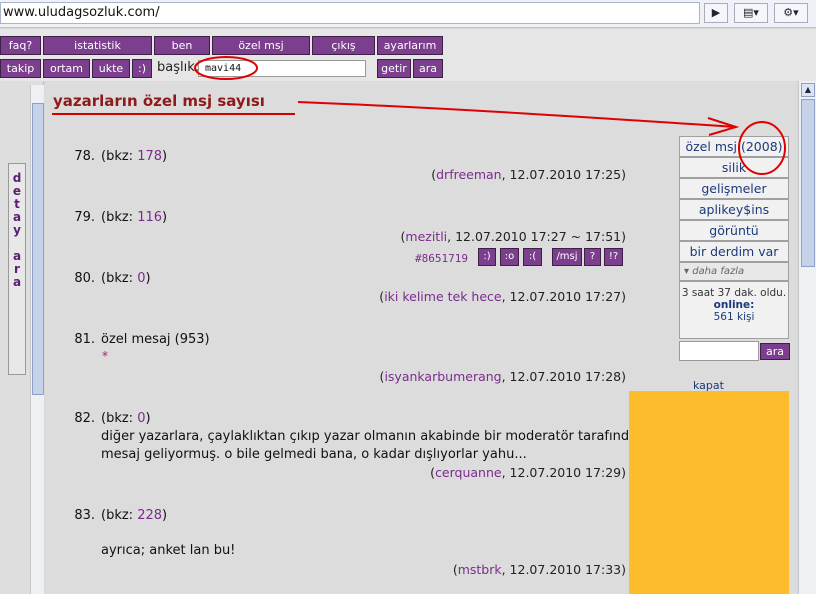 The width and height of the screenshot is (816, 594). I want to click on detay-ara-label: d e t a y a r a, so click(17, 230).